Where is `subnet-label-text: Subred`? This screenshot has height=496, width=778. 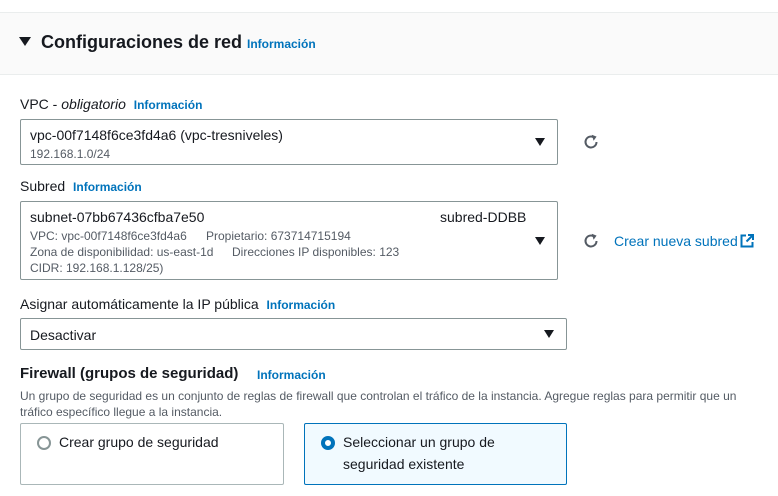 subnet-label-text: Subred is located at coordinates (43, 186).